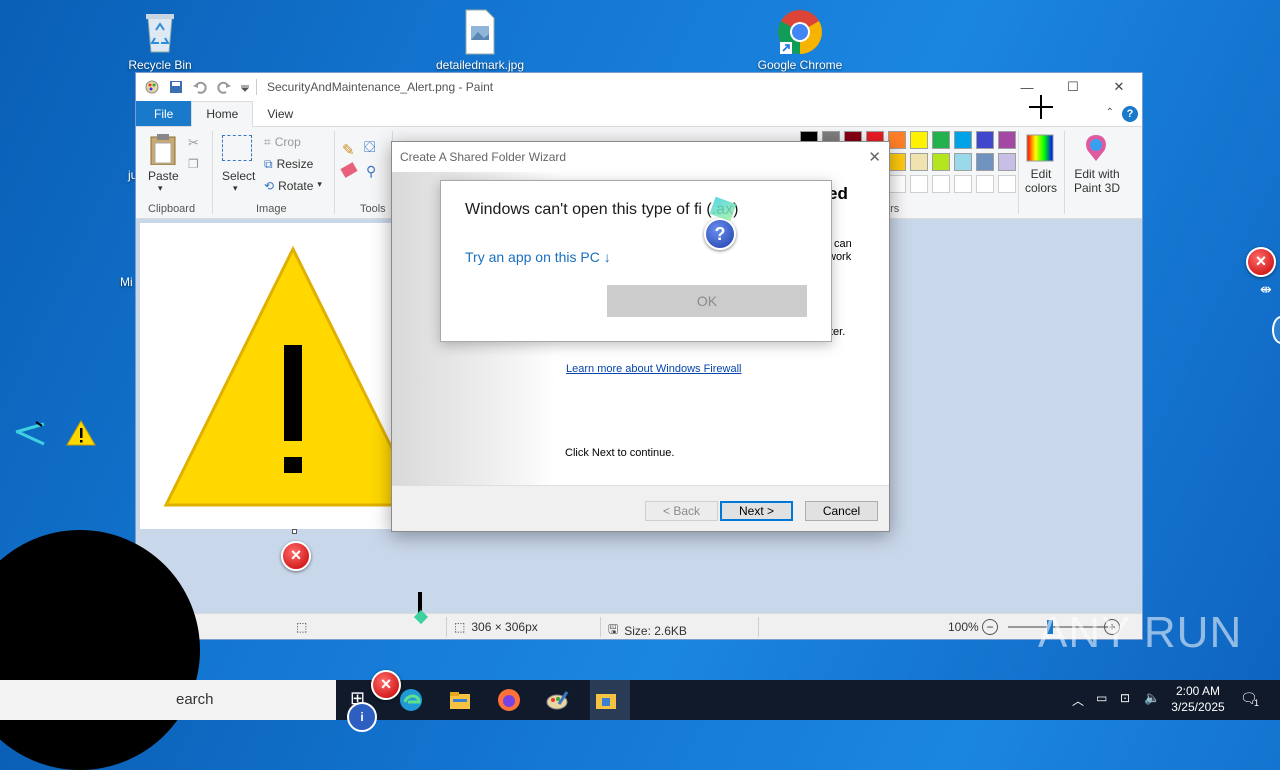 The height and width of the screenshot is (770, 1280). Describe the element at coordinates (224, 87) in the screenshot. I see `redo-icon` at that location.